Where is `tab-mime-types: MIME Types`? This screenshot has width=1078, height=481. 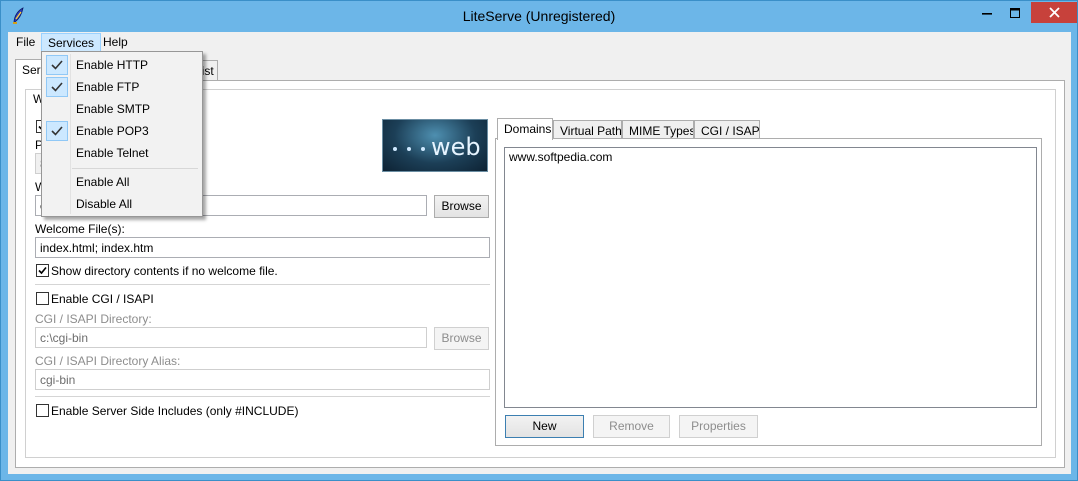
tab-mime-types: MIME Types is located at coordinates (658, 130).